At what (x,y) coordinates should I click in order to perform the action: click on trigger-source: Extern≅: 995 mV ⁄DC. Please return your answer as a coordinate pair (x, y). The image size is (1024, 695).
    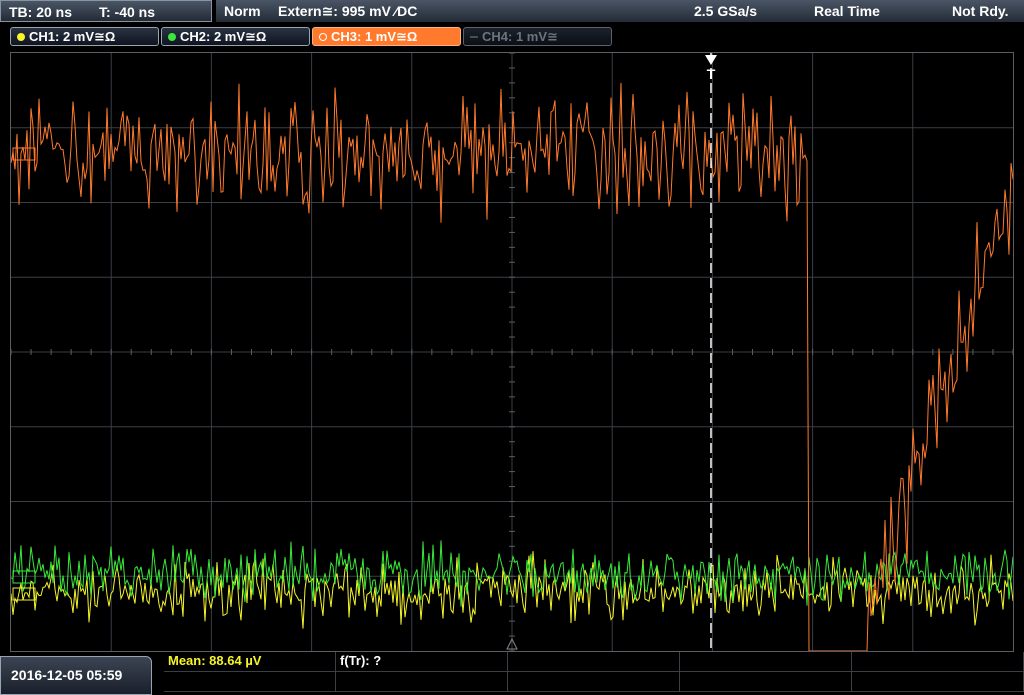
    Looking at the image, I should click on (348, 11).